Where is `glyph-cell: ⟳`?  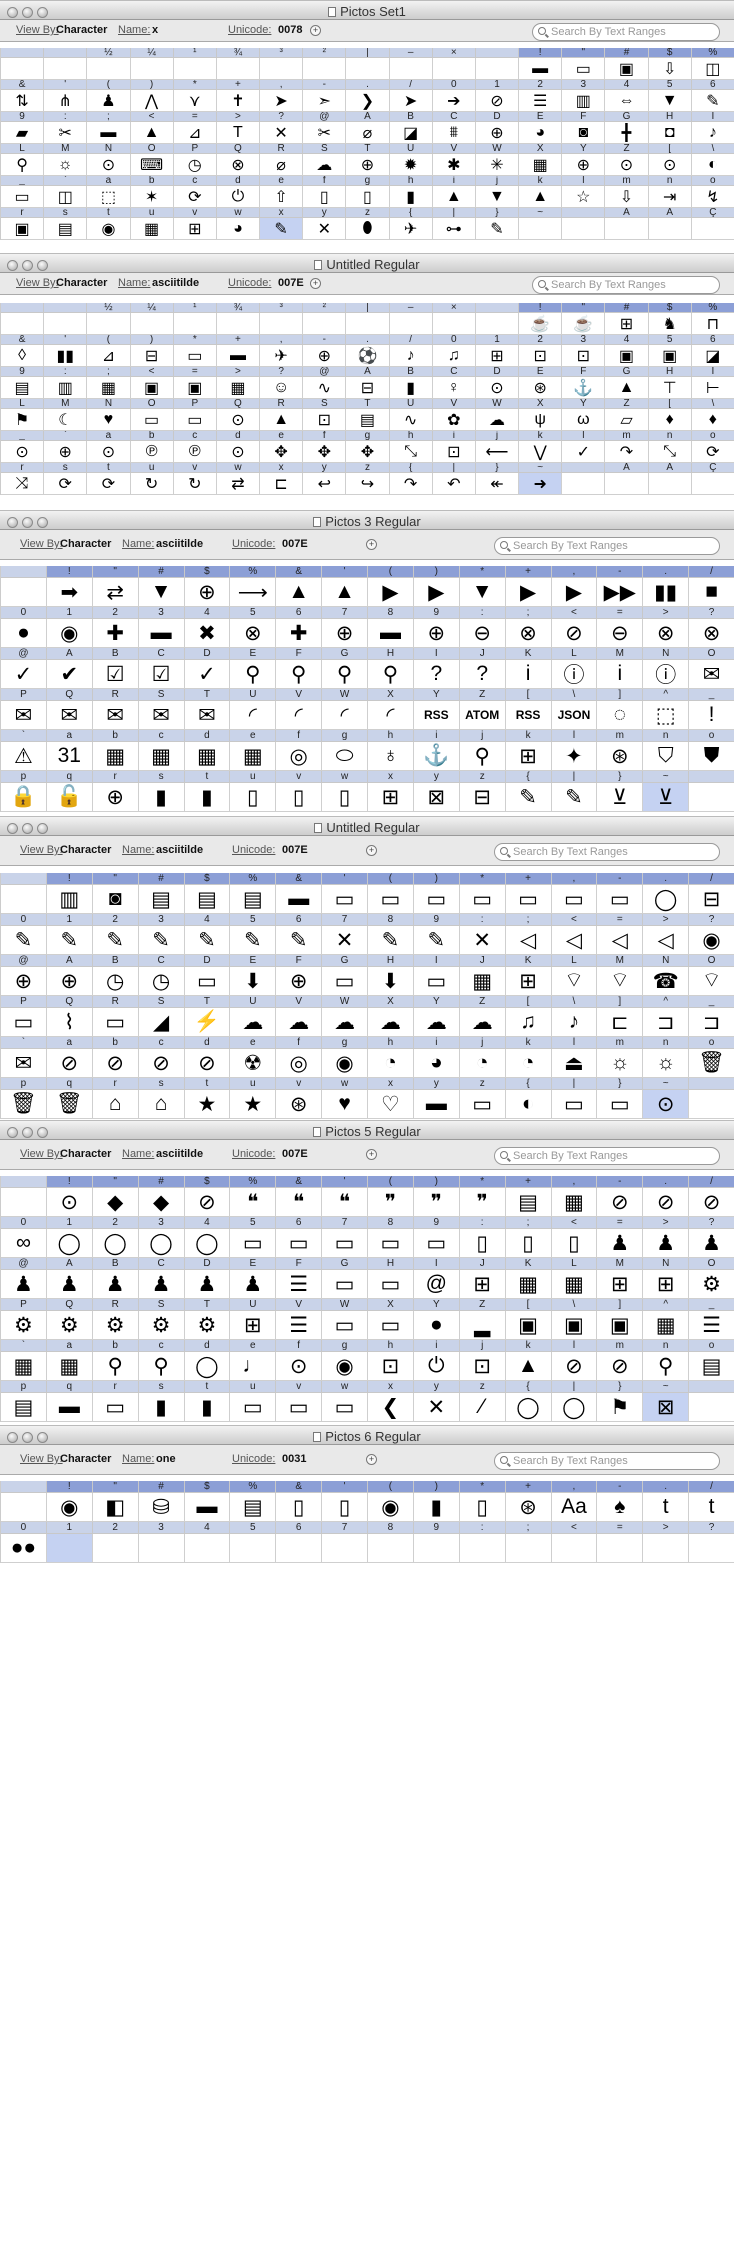
glyph-cell: ⟳ is located at coordinates (712, 452).